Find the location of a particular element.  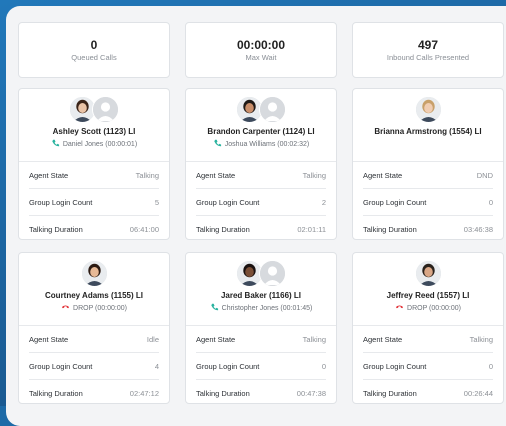

agent-name: Jared Baker (1166) LI is located at coordinates (261, 295).